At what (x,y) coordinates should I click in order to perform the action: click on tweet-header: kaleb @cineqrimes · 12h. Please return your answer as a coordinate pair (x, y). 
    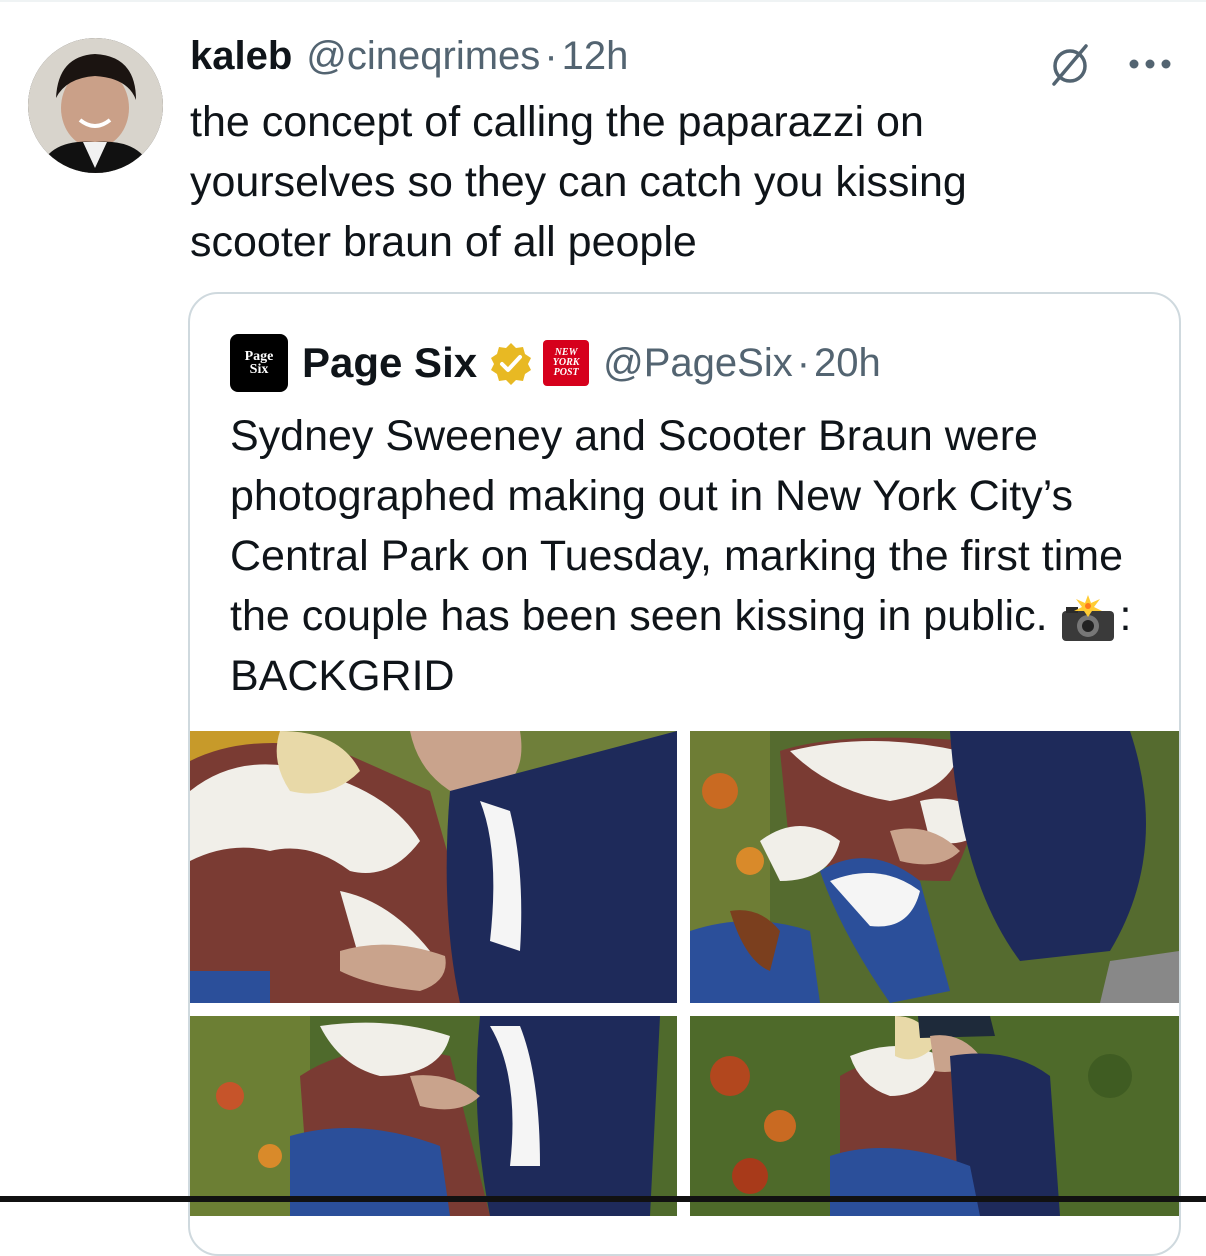
    Looking at the image, I should click on (409, 60).